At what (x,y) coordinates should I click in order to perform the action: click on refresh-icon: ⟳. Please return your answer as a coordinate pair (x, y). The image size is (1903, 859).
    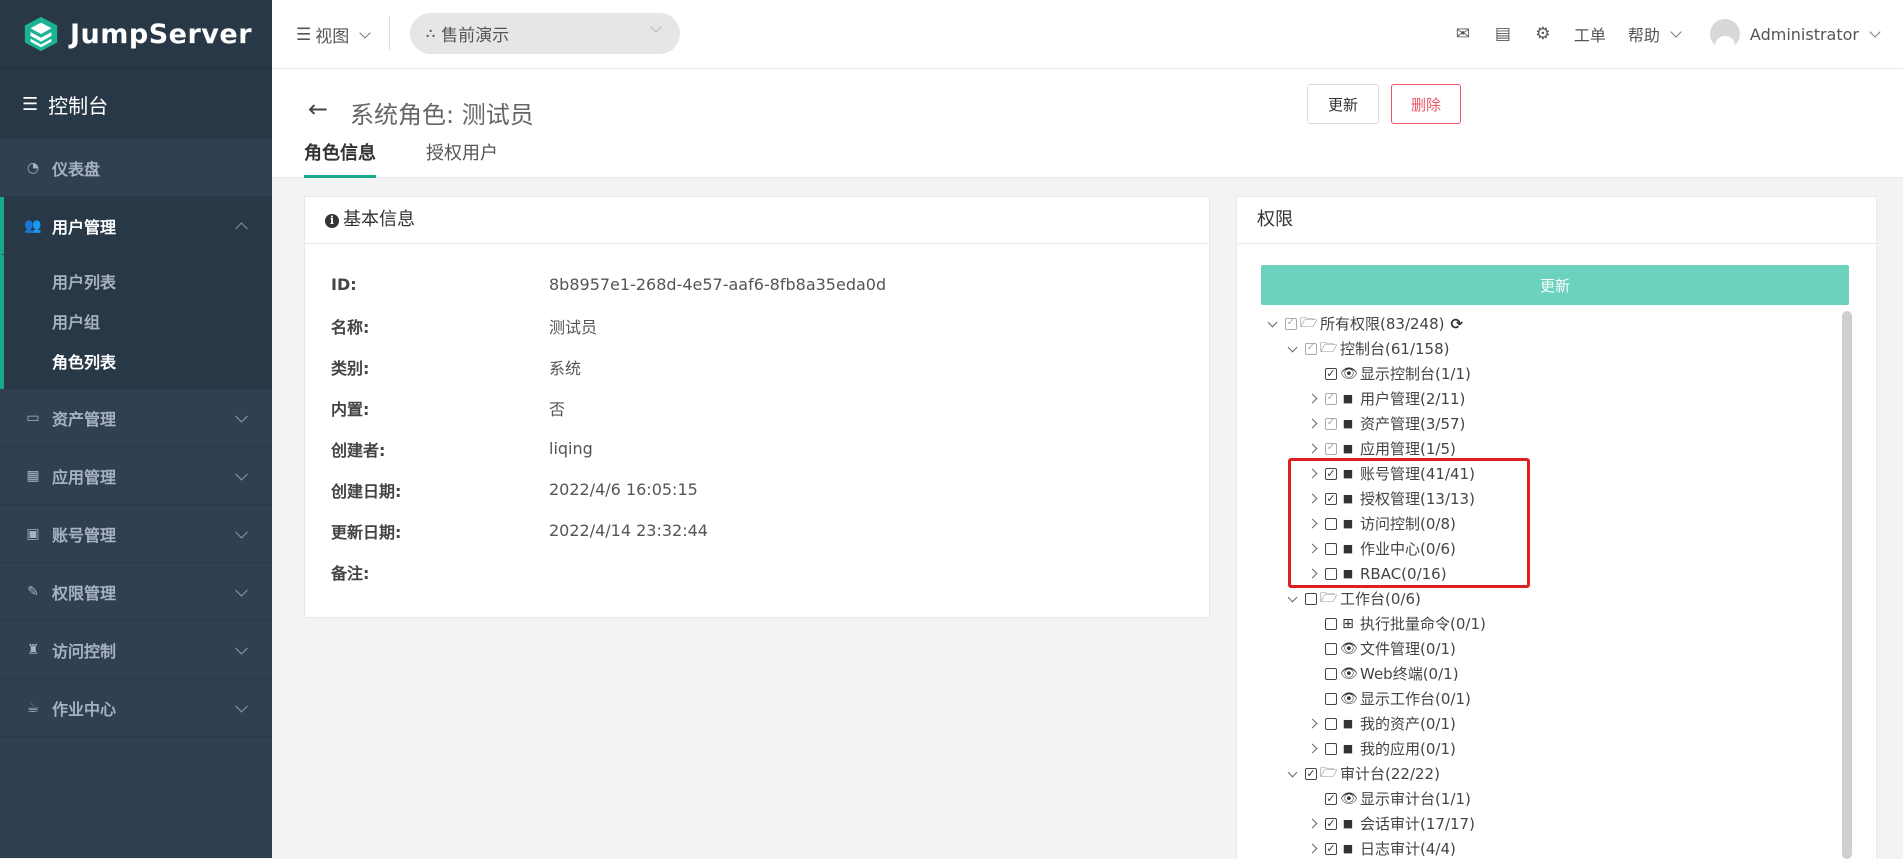
    Looking at the image, I should click on (1456, 324).